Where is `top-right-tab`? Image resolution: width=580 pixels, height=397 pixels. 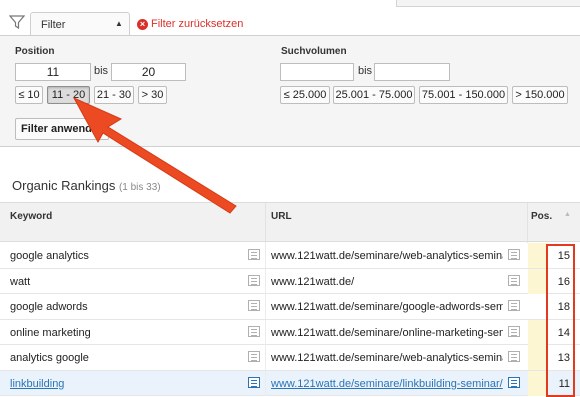
top-right-tab is located at coordinates (488, 3).